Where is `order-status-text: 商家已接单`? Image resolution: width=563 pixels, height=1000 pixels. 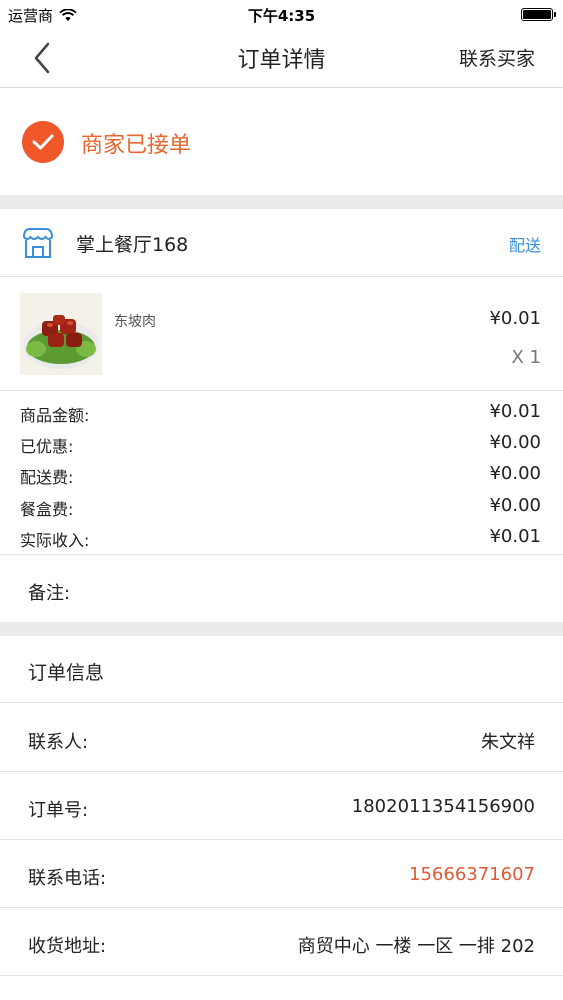
order-status-text: 商家已接单 is located at coordinates (136, 145).